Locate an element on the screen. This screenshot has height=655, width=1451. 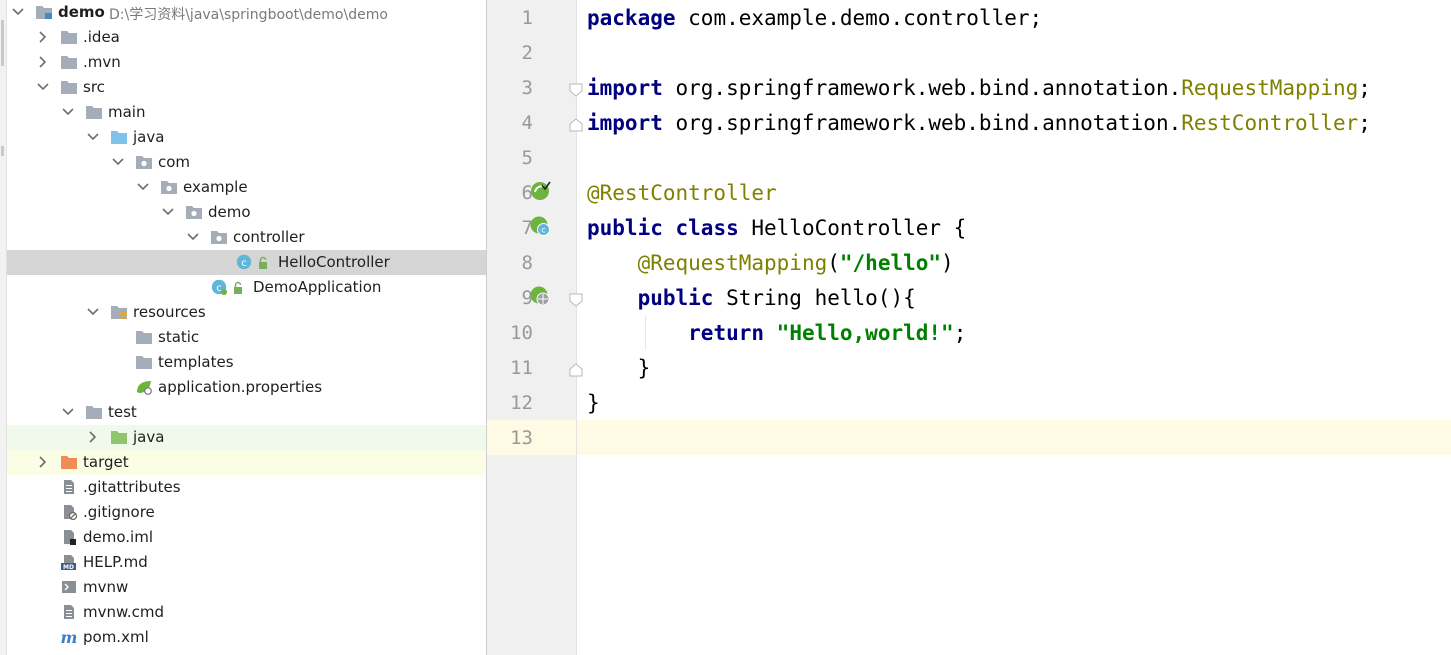
tree-row-mvnw-cmd: mvnw.cmd is located at coordinates (246, 612).